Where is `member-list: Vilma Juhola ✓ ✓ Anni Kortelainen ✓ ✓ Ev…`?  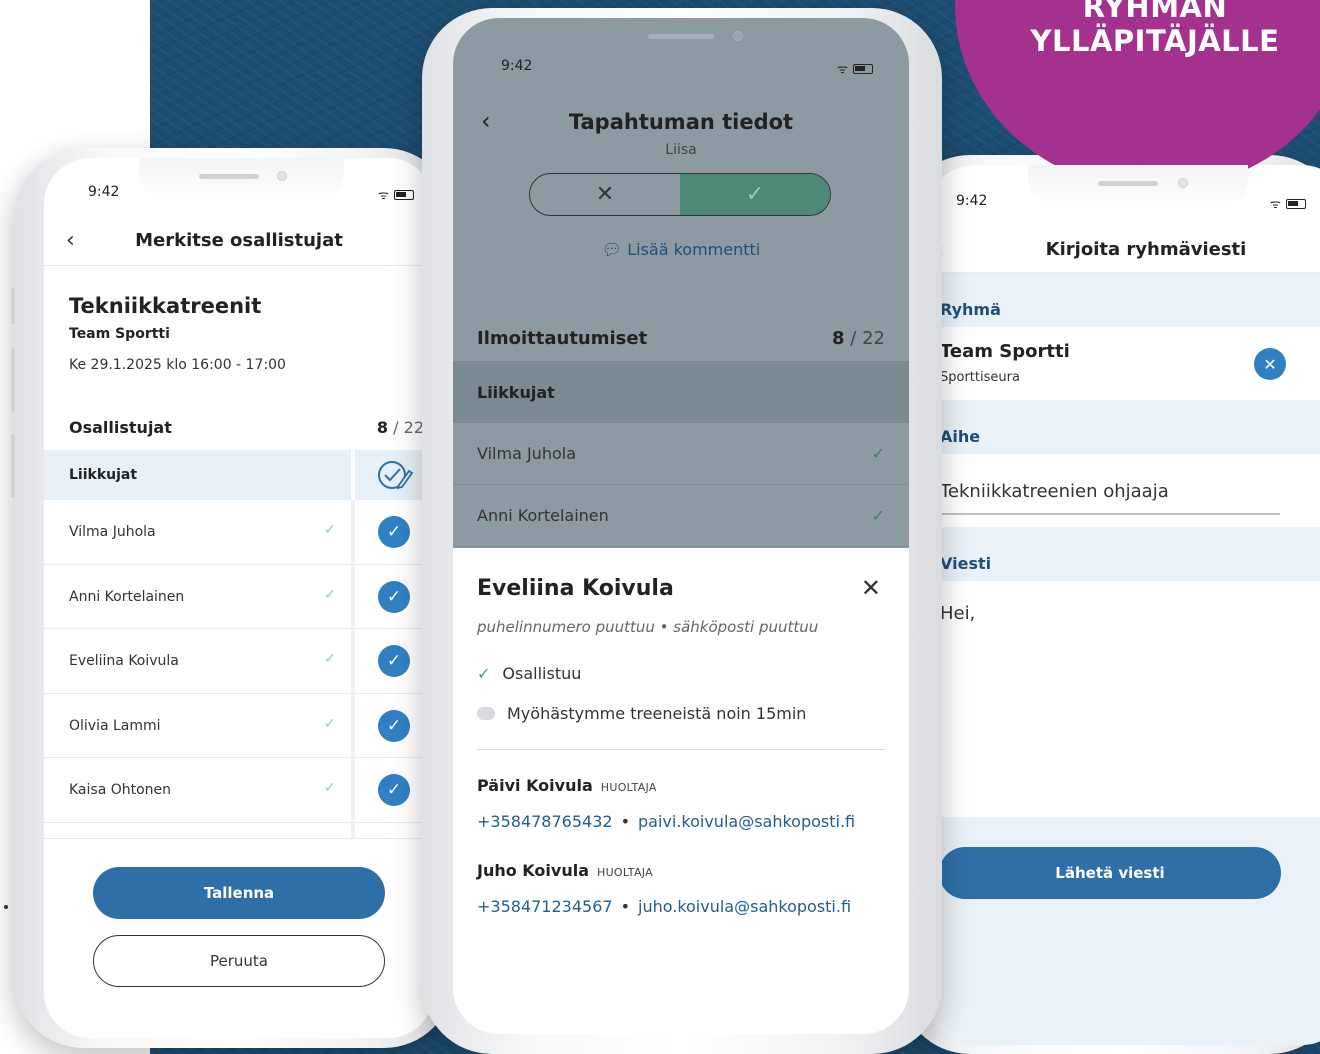
member-list: Vilma Juhola ✓ ✓ Anni Kortelainen ✓ ✓ Ev… is located at coordinates (239, 693).